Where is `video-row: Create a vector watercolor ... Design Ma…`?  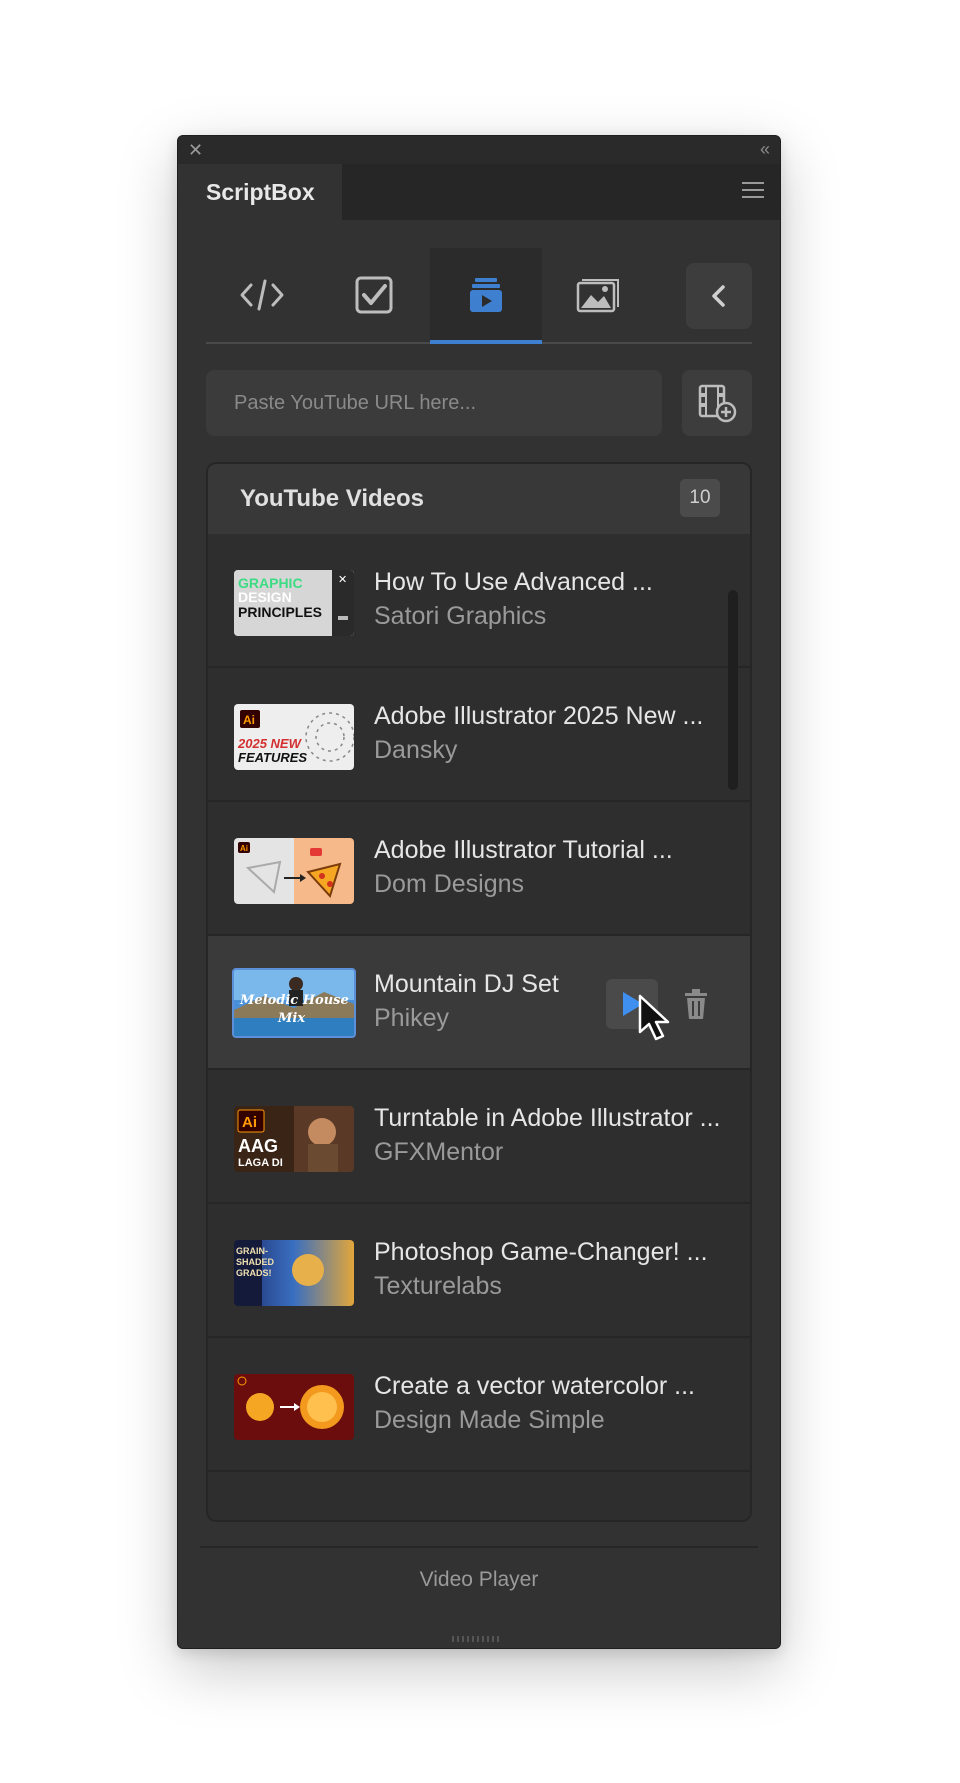 video-row: Create a vector watercolor ... Design Ma… is located at coordinates (479, 1405).